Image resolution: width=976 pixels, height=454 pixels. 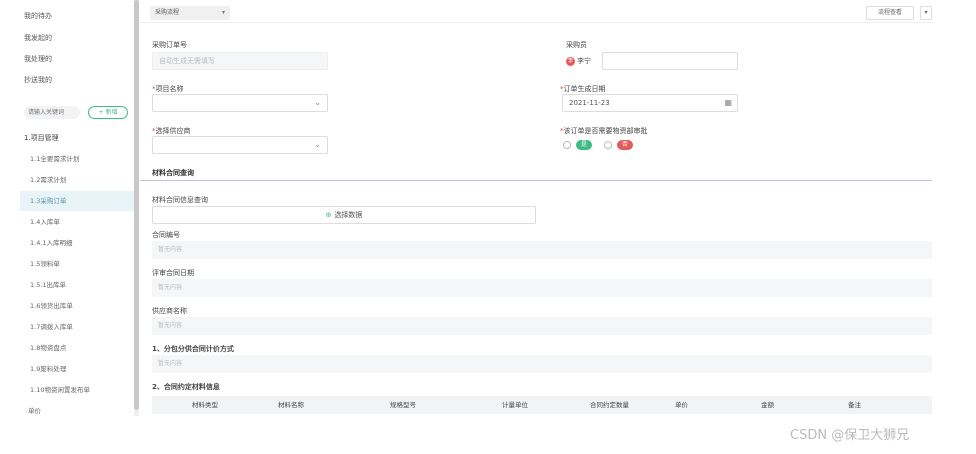 I want to click on sidebar-item: 1.5.1出库单, so click(x=77, y=285).